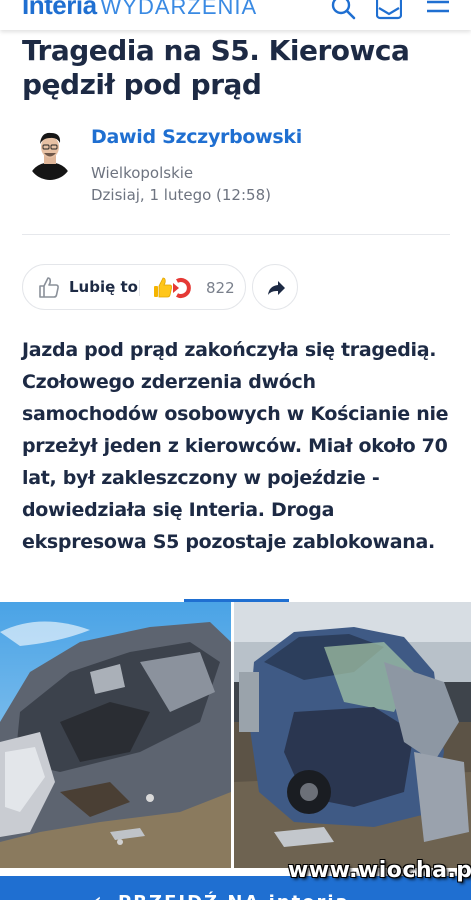 This screenshot has height=900, width=471. I want to click on like-label: Lubię to, so click(103, 287).